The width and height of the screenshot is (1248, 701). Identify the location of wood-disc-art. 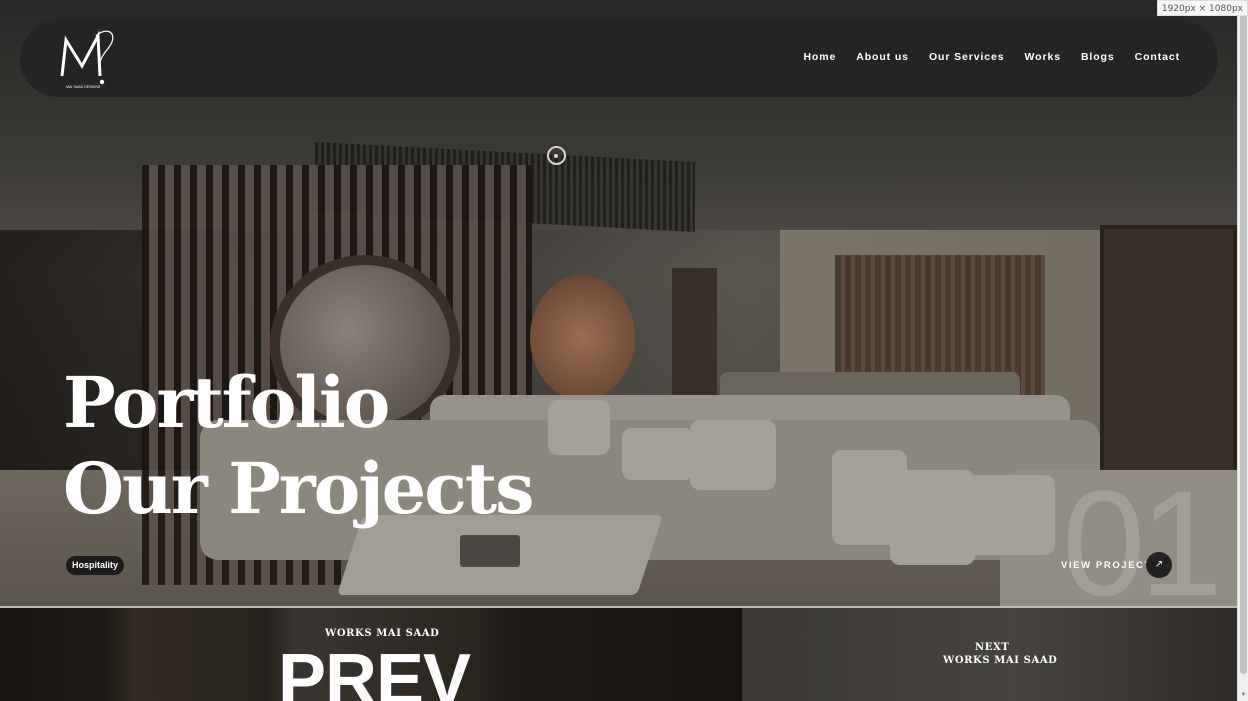
(582, 337).